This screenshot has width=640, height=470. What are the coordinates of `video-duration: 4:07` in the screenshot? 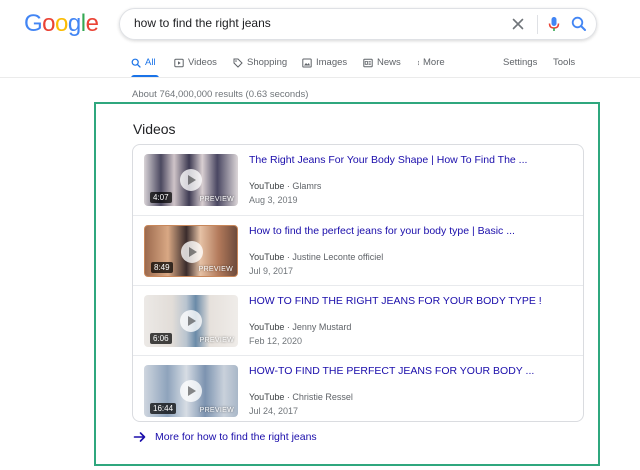 It's located at (161, 197).